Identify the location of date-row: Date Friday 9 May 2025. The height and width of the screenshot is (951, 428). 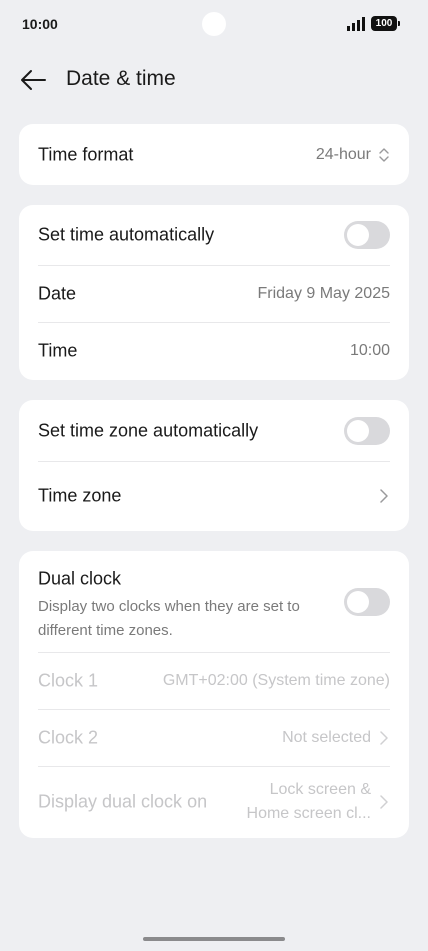
(214, 293).